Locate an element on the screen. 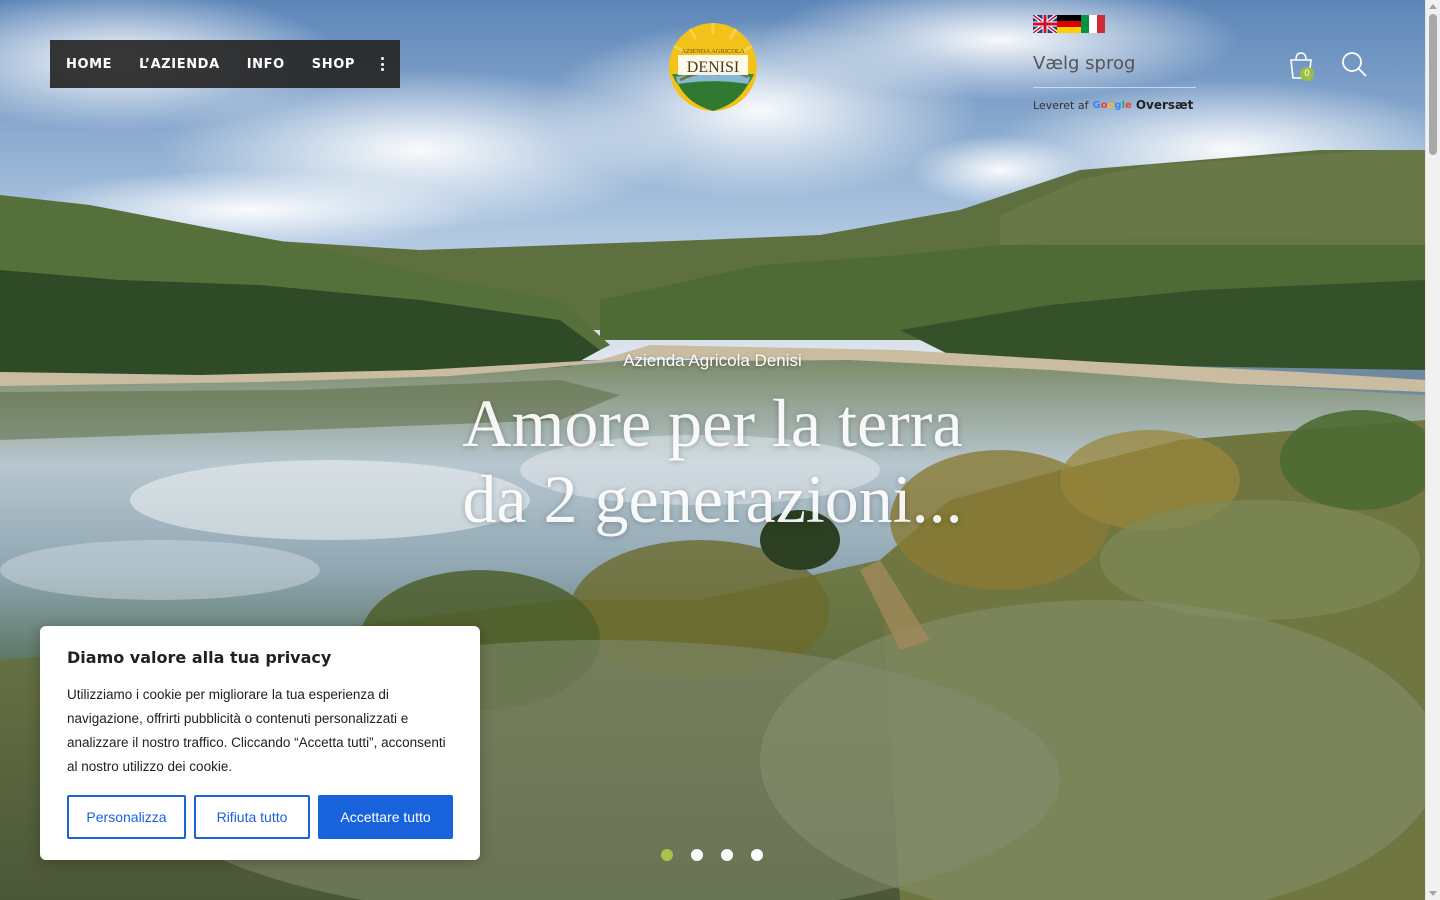 The image size is (1440, 900). italian-flag-icon is located at coordinates (1093, 24).